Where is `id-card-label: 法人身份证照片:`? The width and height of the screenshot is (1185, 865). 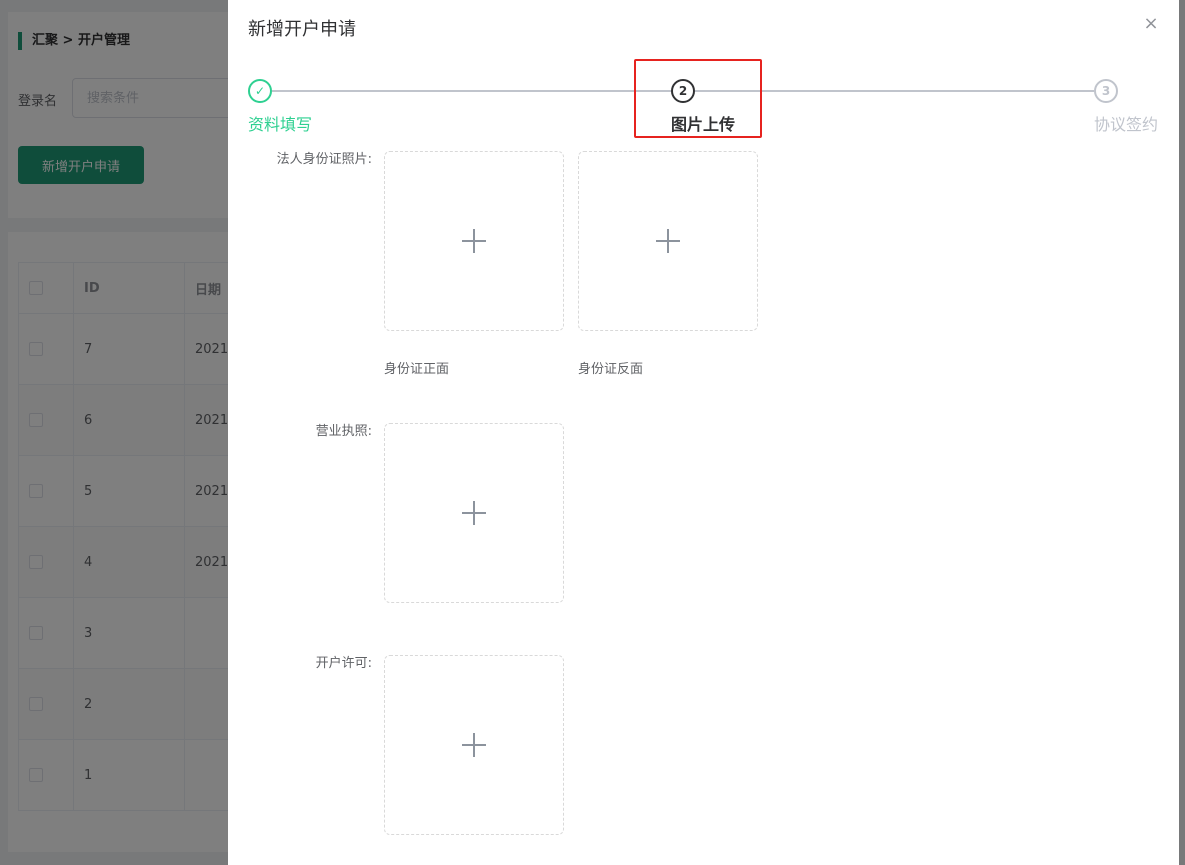 id-card-label: 法人身份证照片: is located at coordinates (324, 159).